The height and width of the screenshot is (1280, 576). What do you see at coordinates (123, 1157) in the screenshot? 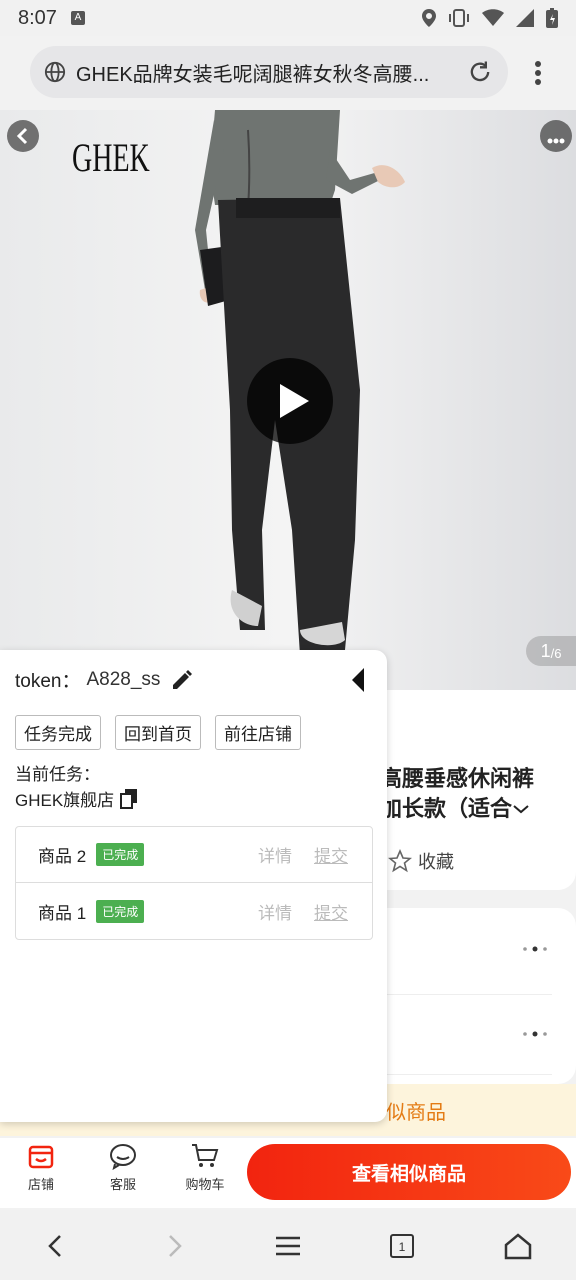
I see `chat-icon` at bounding box center [123, 1157].